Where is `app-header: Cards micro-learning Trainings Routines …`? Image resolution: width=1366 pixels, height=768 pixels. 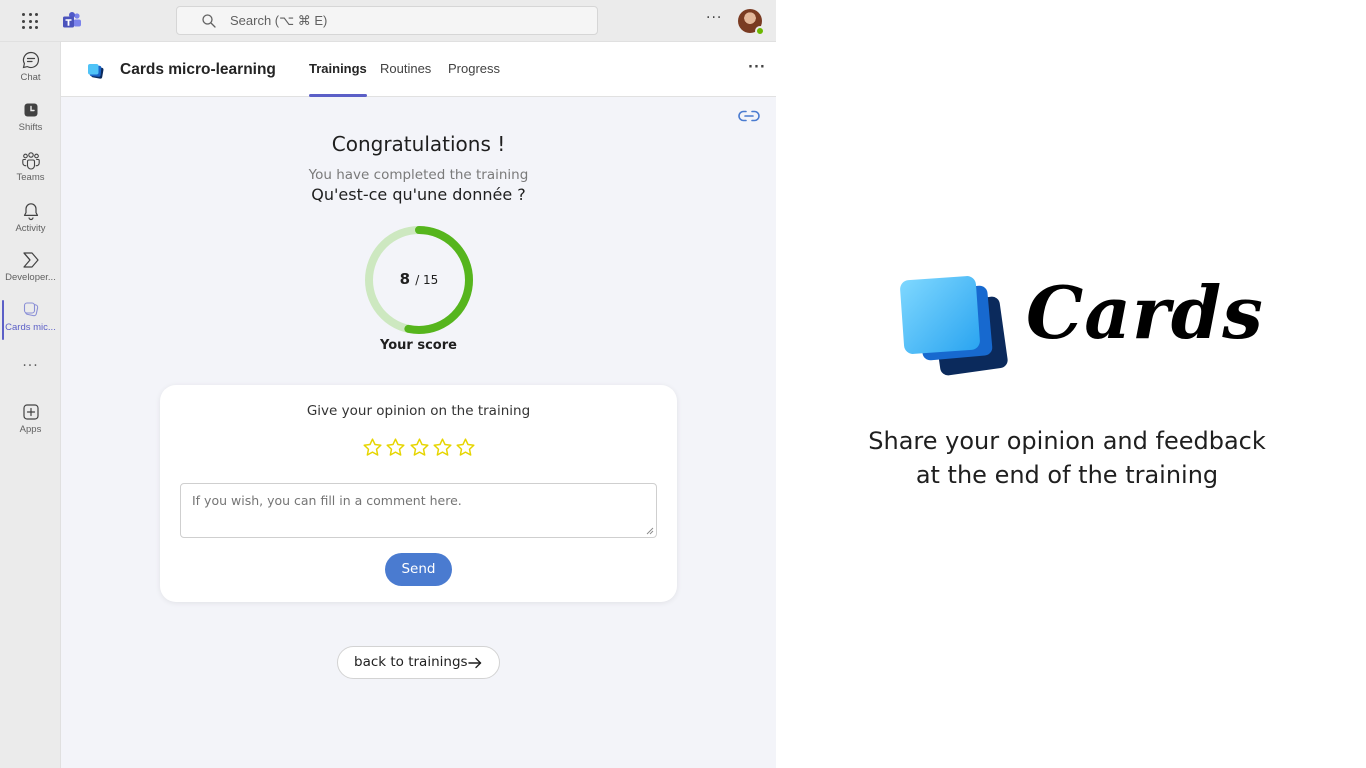
app-header: Cards micro-learning Trainings Routines … is located at coordinates (418, 69).